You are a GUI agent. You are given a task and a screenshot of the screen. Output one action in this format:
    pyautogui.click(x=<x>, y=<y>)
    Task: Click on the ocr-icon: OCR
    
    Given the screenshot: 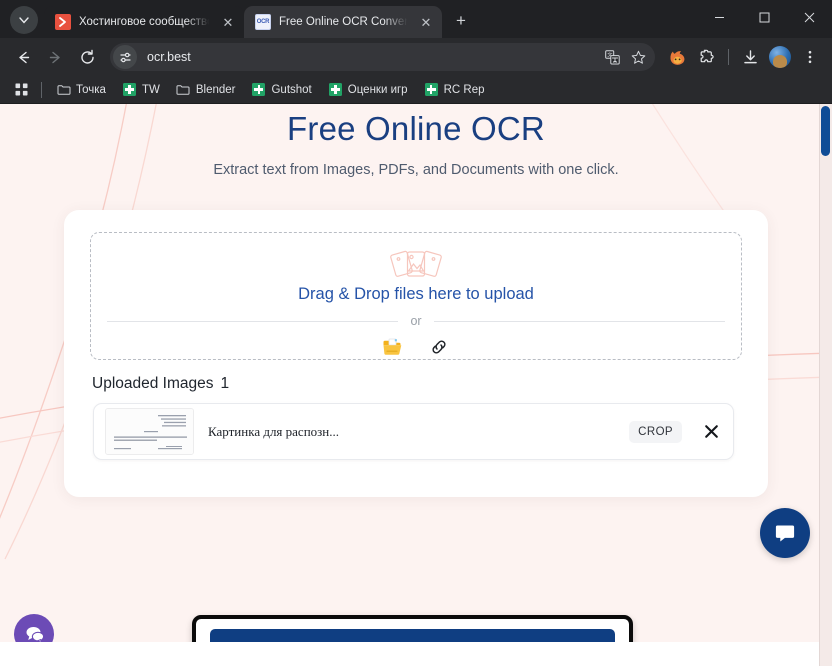 What is the action you would take?
    pyautogui.click(x=263, y=22)
    